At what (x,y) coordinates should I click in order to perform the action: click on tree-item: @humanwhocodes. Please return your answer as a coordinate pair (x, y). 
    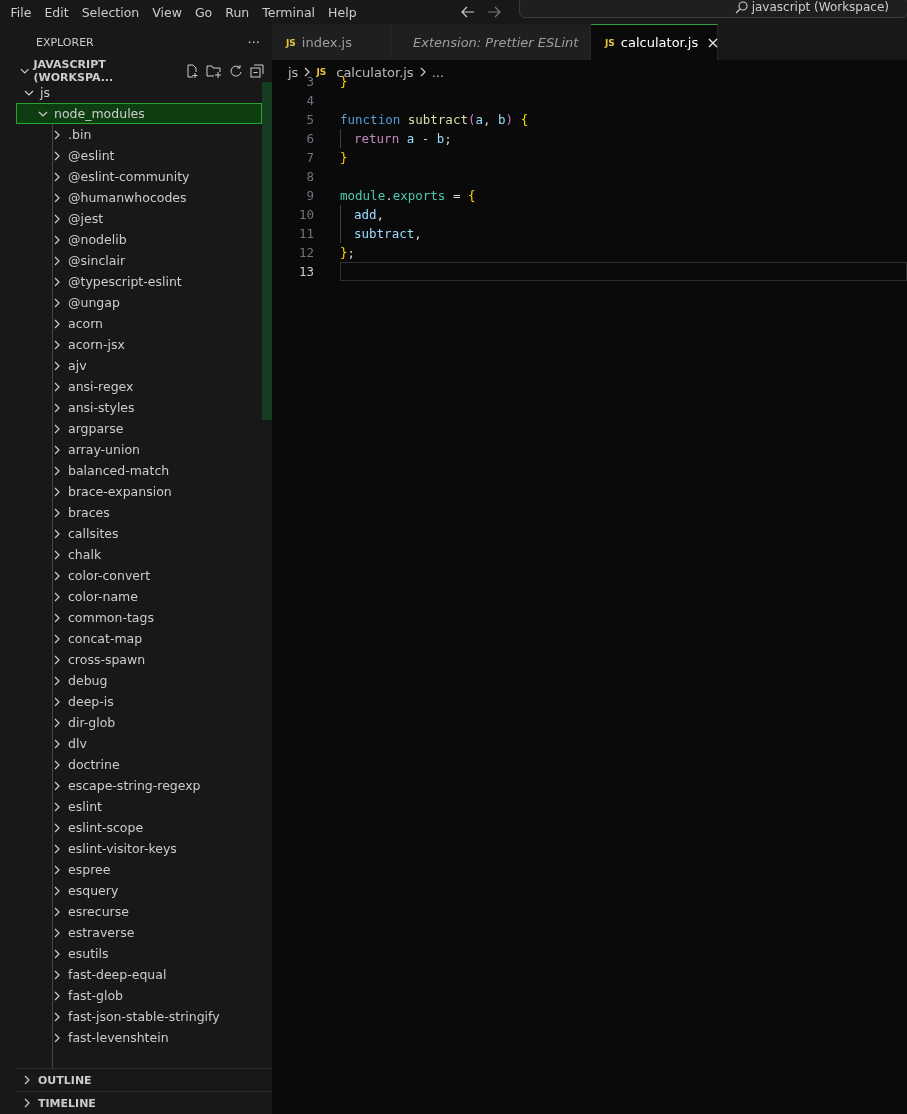
    Looking at the image, I should click on (139, 197).